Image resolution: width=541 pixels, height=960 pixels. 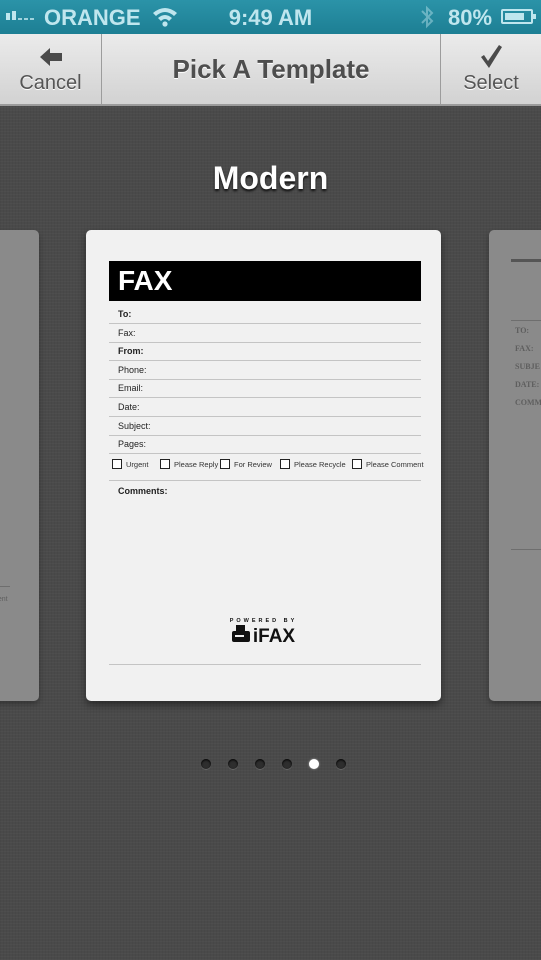 What do you see at coordinates (528, 402) in the screenshot?
I see `next-field-label: COMM` at bounding box center [528, 402].